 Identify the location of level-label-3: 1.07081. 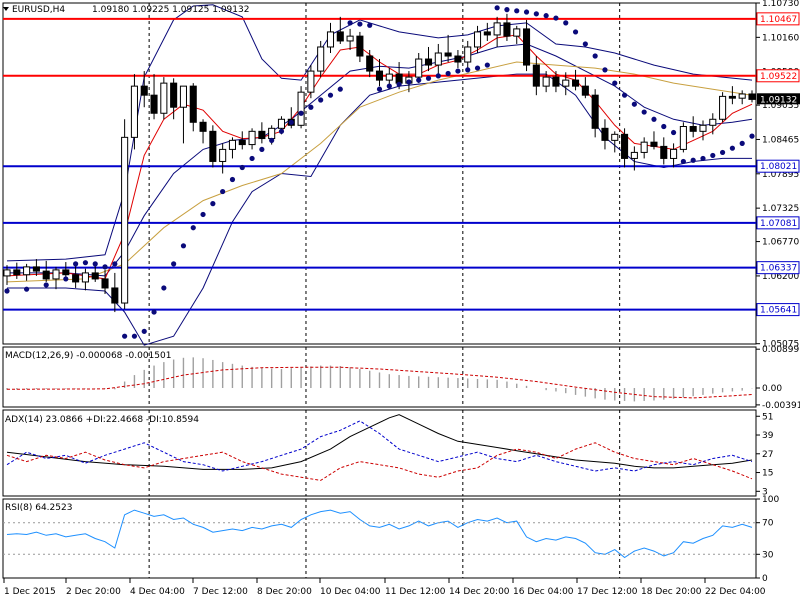
(778, 224).